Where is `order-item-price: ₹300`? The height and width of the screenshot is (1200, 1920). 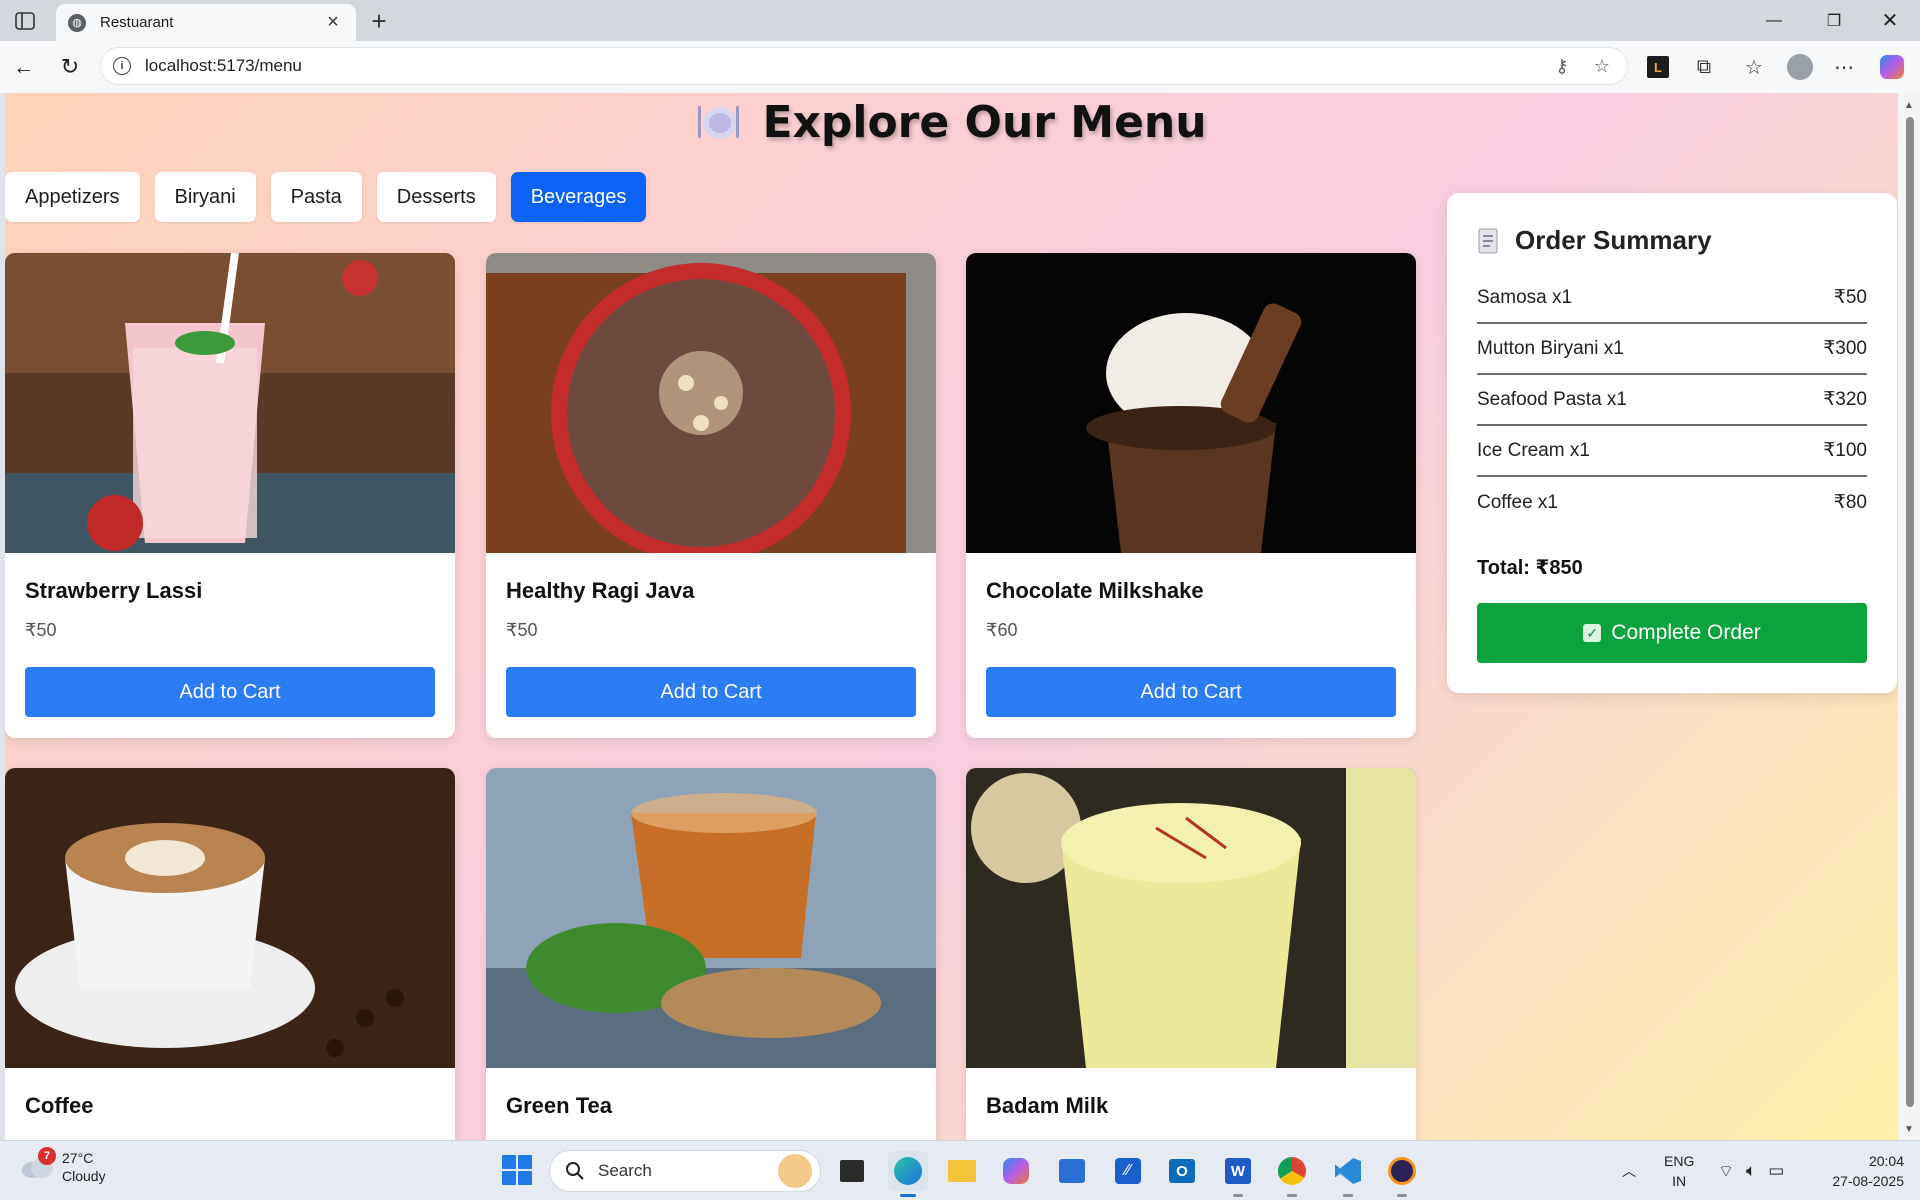 order-item-price: ₹300 is located at coordinates (1845, 348).